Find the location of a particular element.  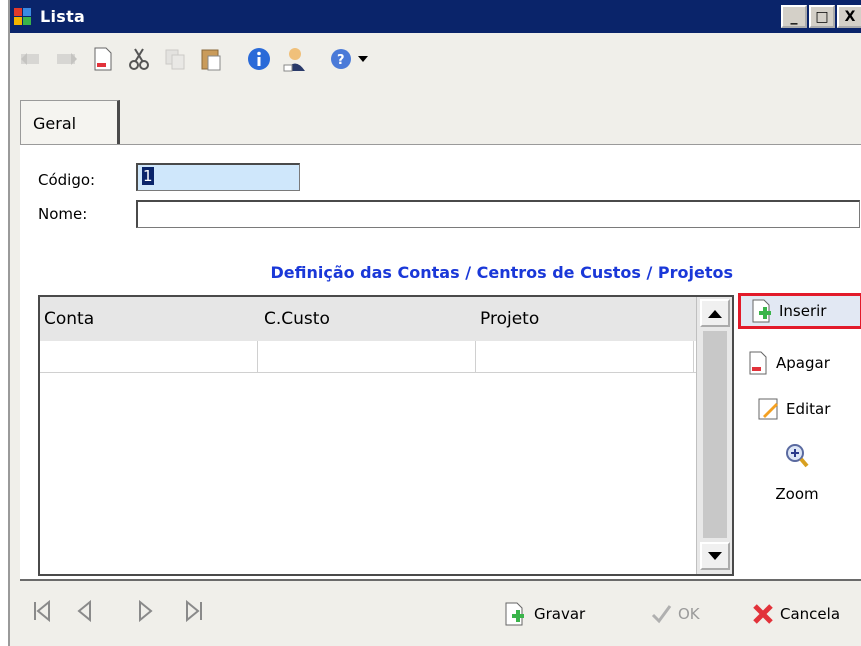

zoom-button: Zoom is located at coordinates (797, 473).